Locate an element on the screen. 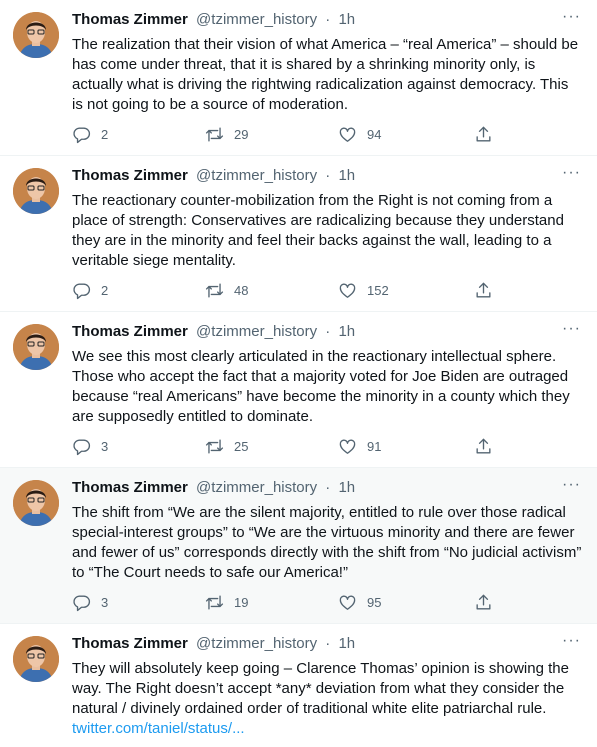 Image resolution: width=597 pixels, height=747 pixels. retweet-count: 25 is located at coordinates (241, 446).